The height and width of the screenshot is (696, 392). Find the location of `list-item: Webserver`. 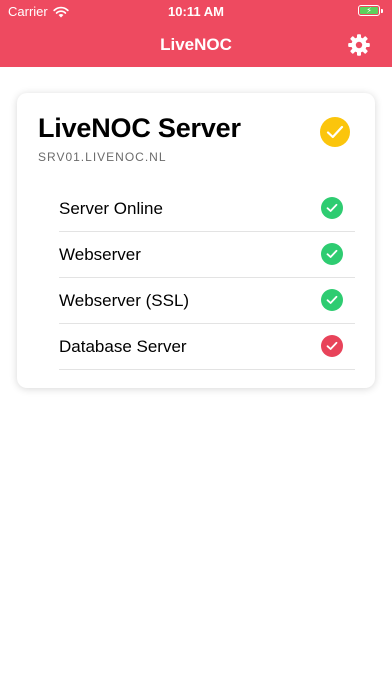

list-item: Webserver is located at coordinates (207, 255).